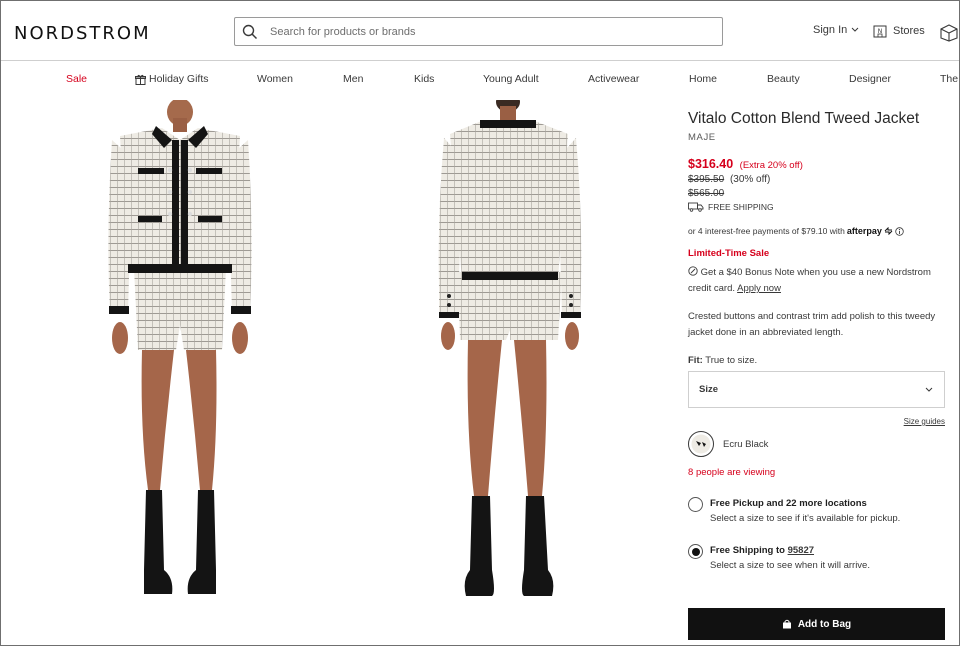  What do you see at coordinates (816, 421) in the screenshot?
I see `size-guides-row: Size guides` at bounding box center [816, 421].